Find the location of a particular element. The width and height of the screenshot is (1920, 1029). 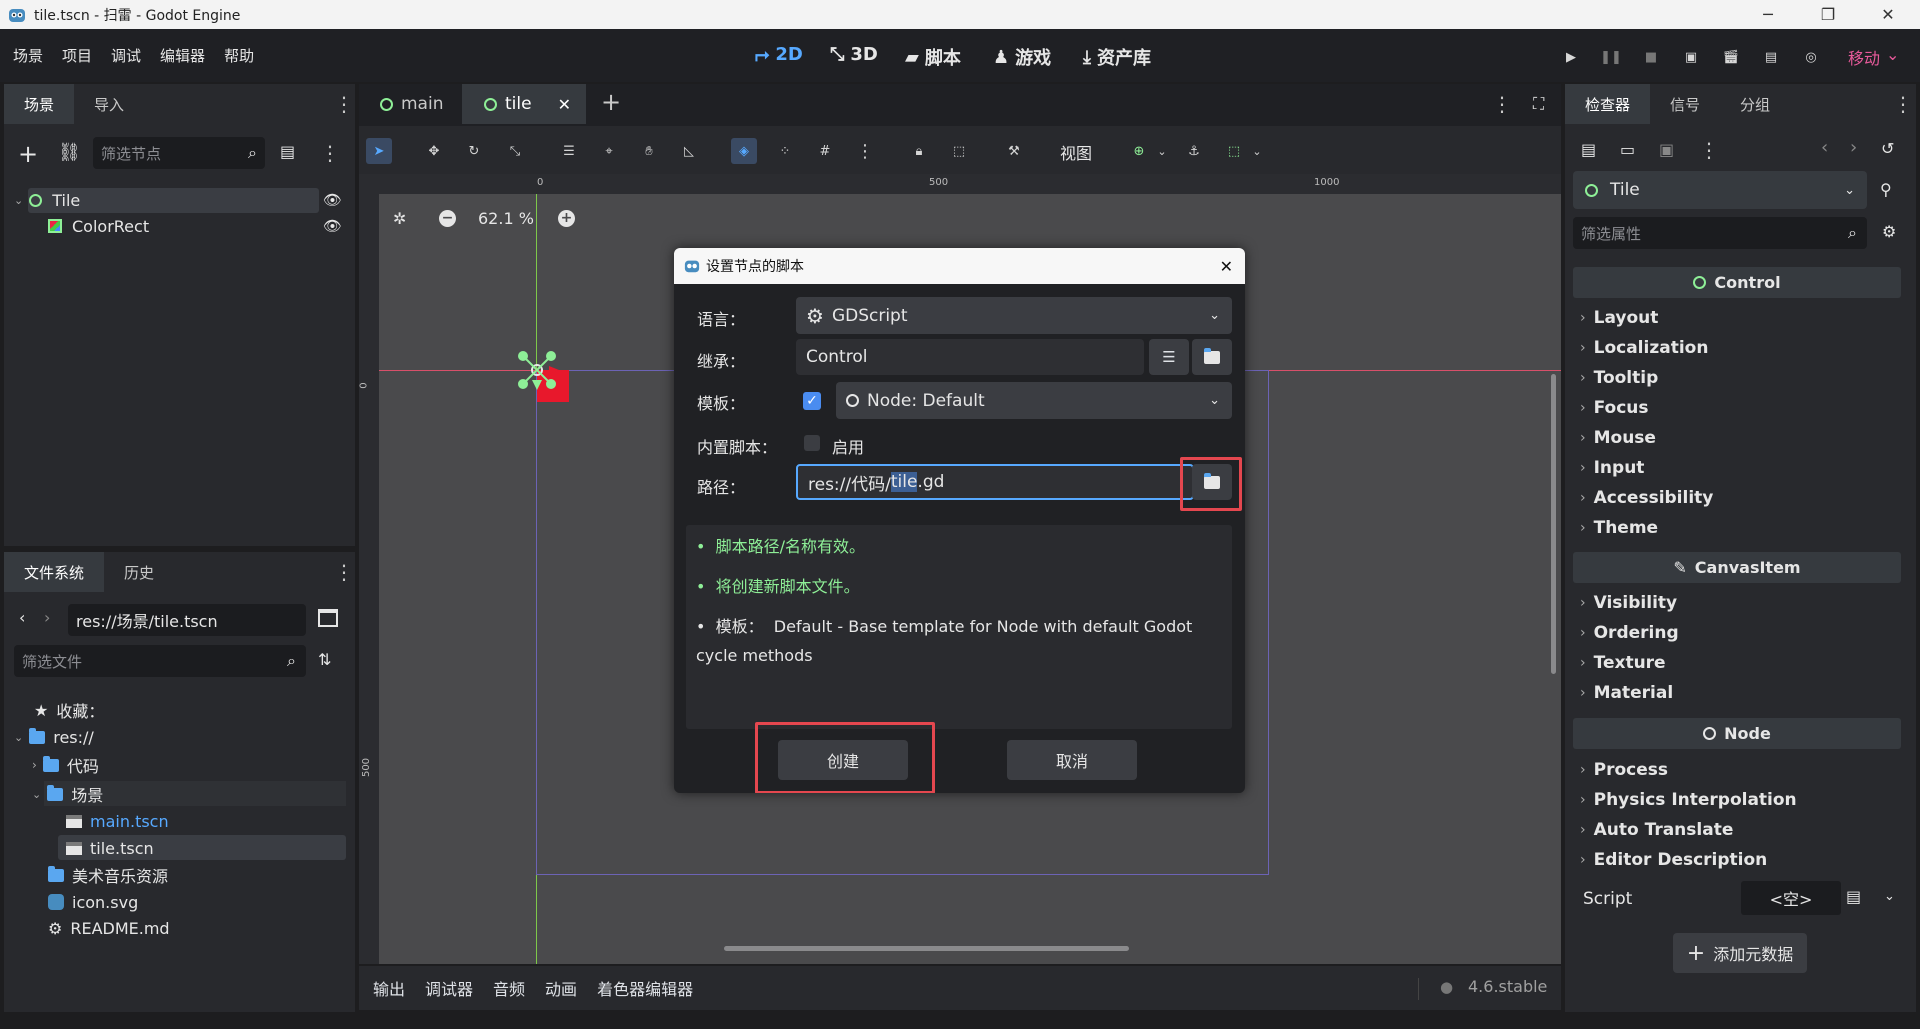

group-process: › Process is located at coordinates (1624, 770).